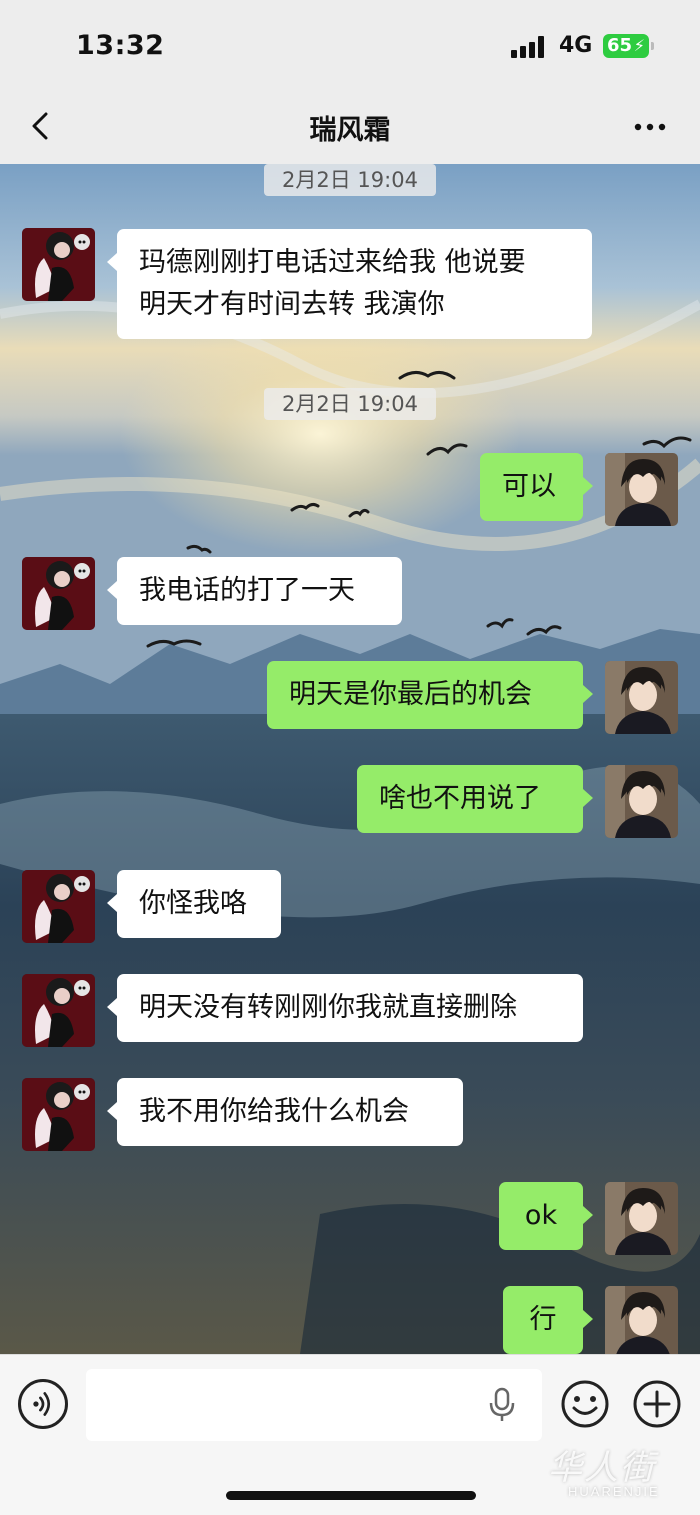  I want to click on outgoing-message-bubble: ok, so click(546, 1216).